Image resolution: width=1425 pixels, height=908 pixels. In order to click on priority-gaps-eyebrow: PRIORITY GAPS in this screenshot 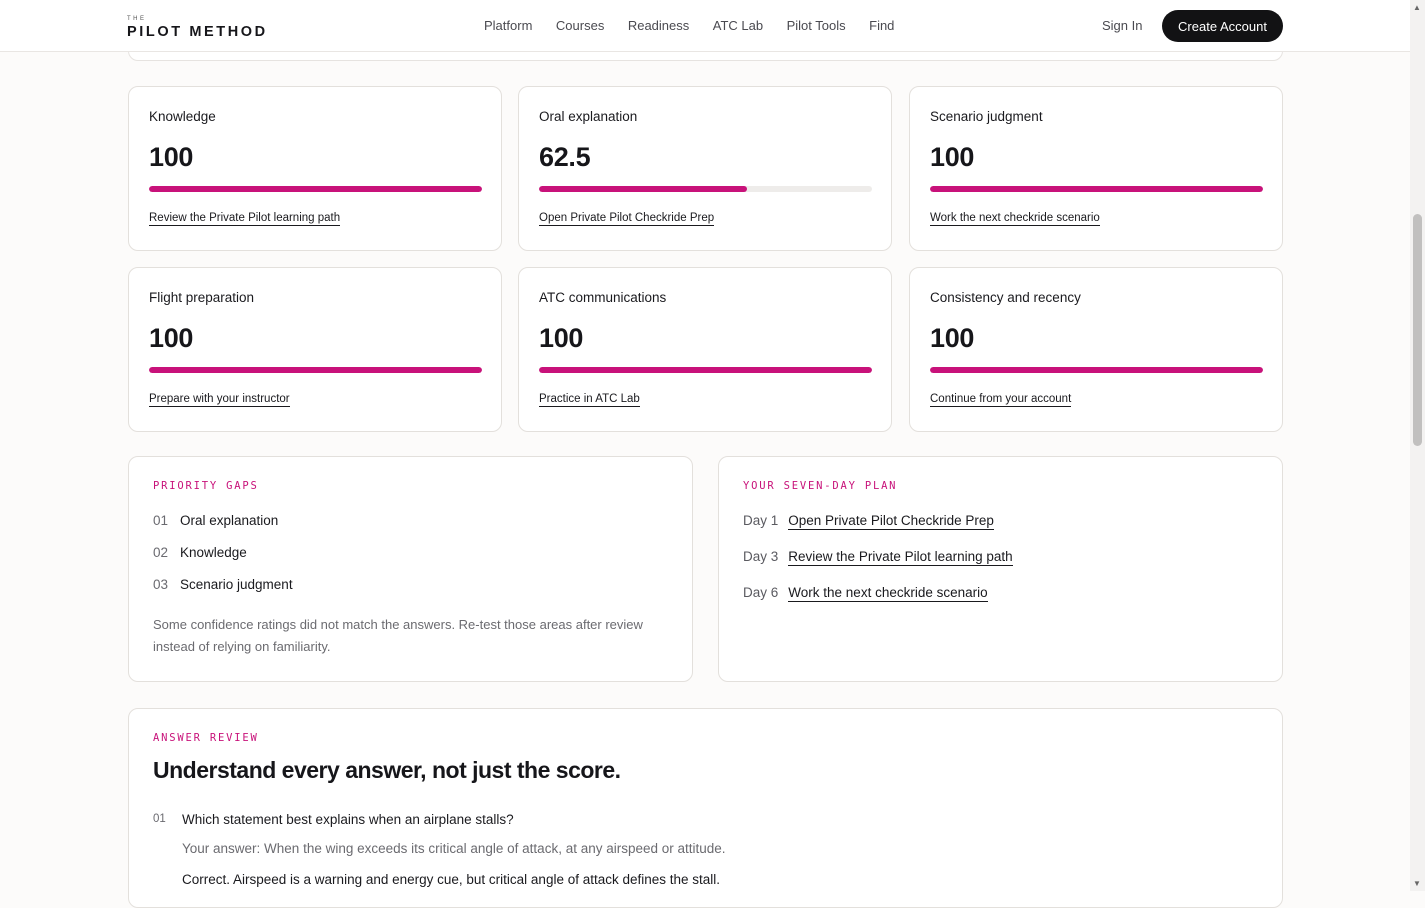, I will do `click(206, 486)`.